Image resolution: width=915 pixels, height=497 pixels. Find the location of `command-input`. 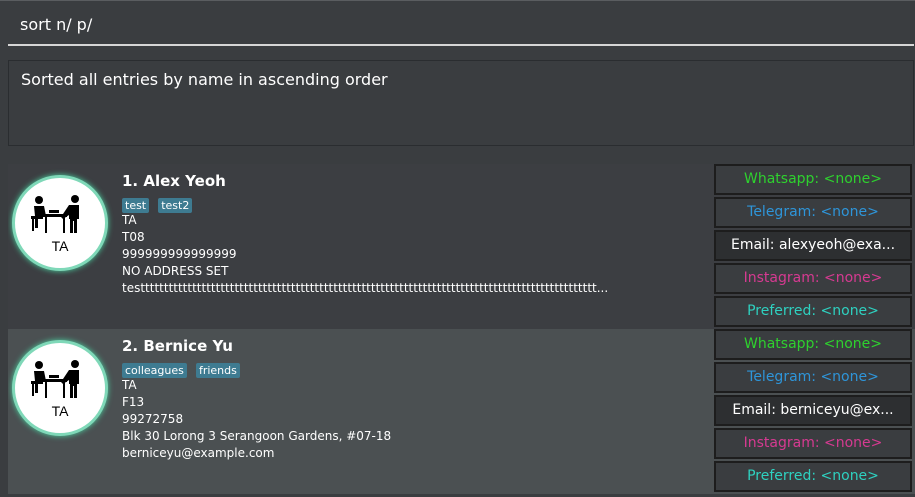

command-input is located at coordinates (461, 25).